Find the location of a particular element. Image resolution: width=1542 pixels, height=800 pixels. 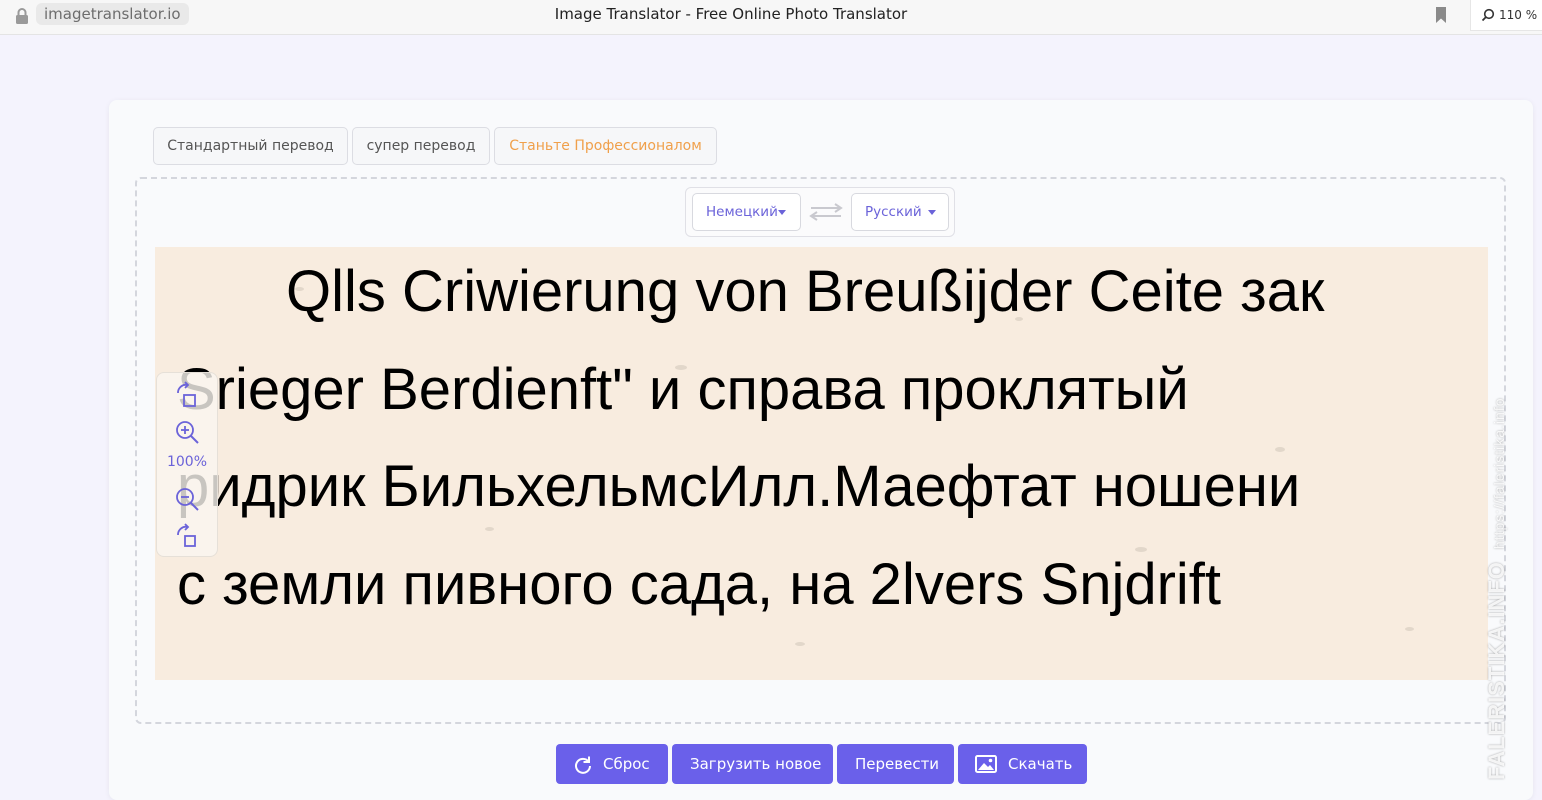

tab-go-pro: Станьте Профессионалом is located at coordinates (605, 146).